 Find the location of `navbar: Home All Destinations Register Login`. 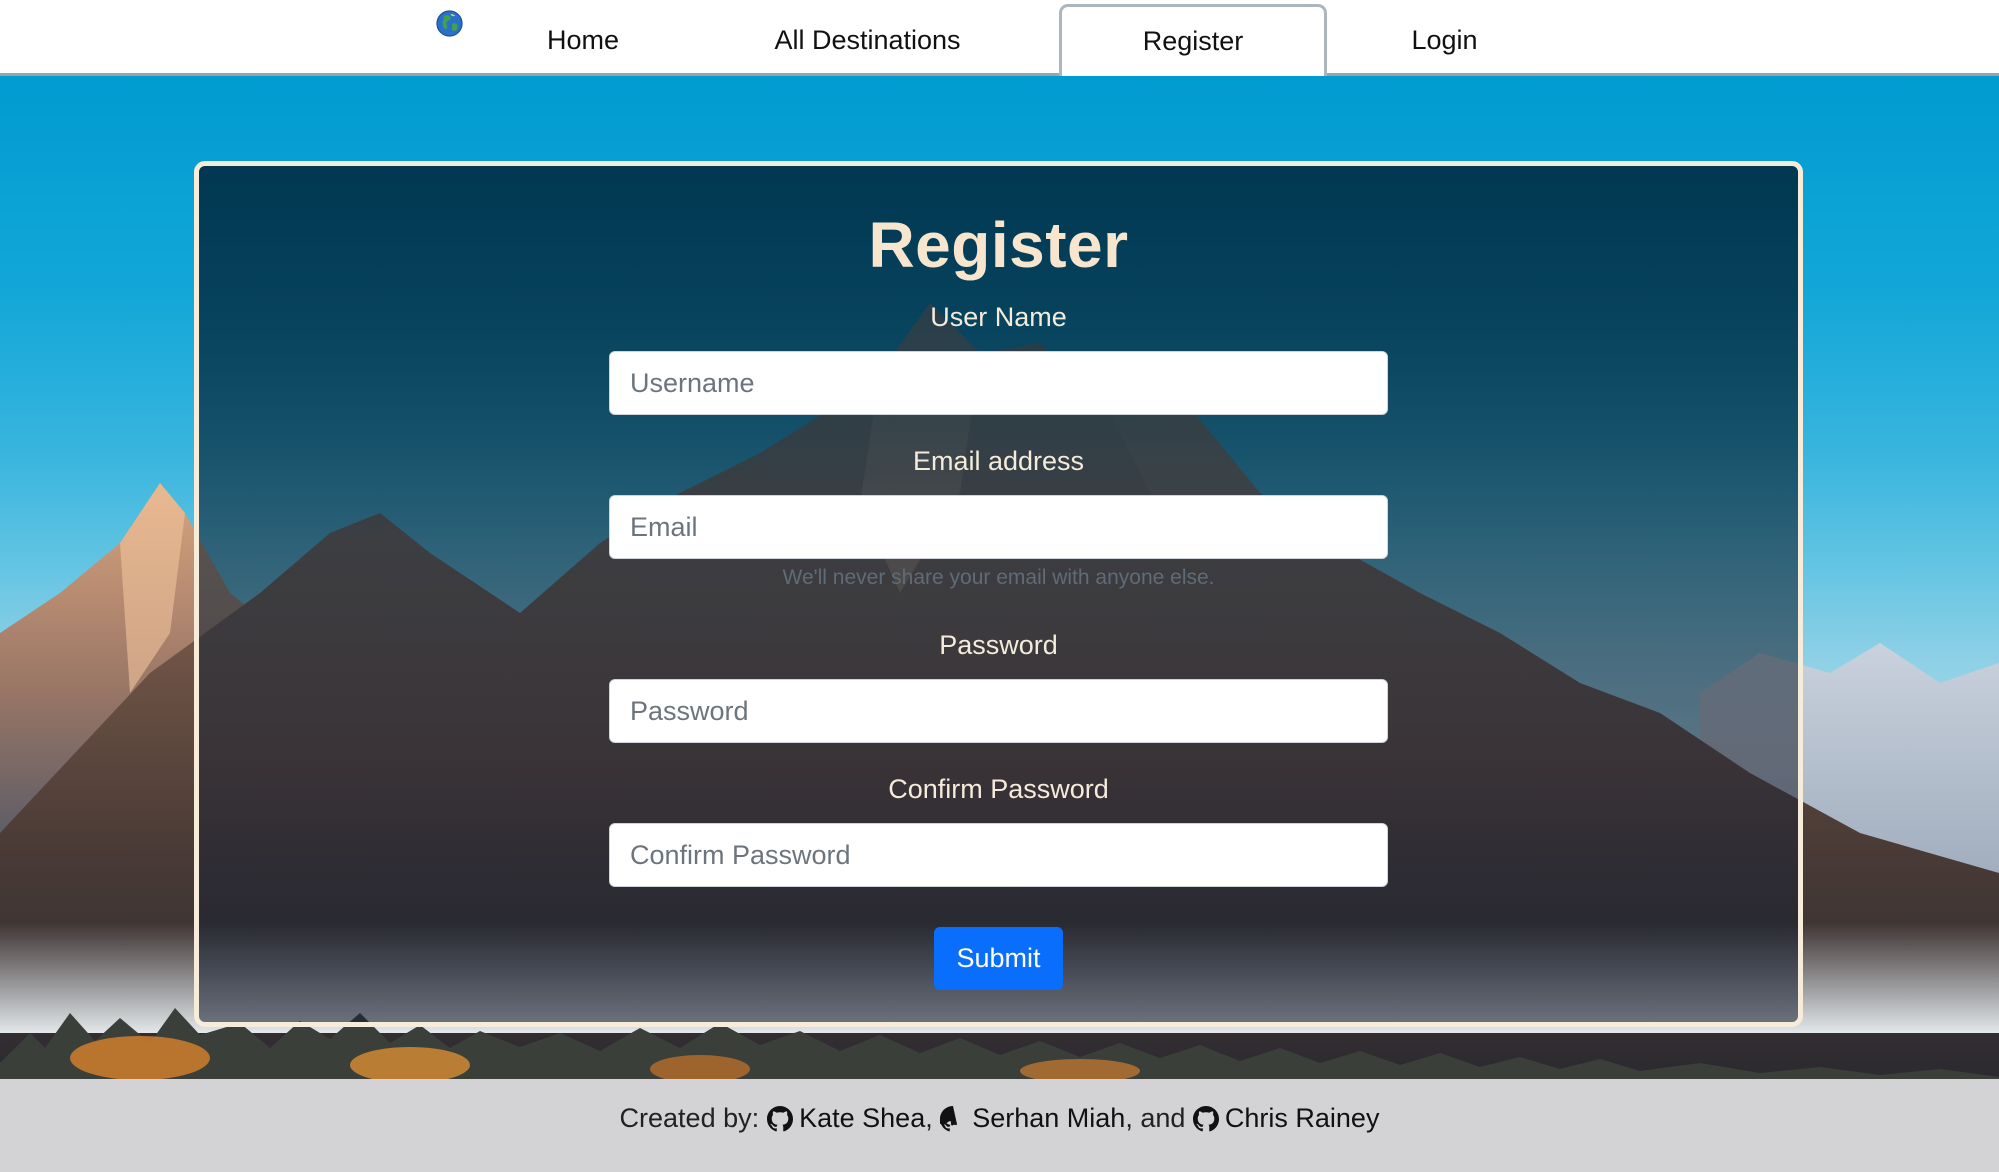

navbar: Home All Destinations Register Login is located at coordinates (999, 38).